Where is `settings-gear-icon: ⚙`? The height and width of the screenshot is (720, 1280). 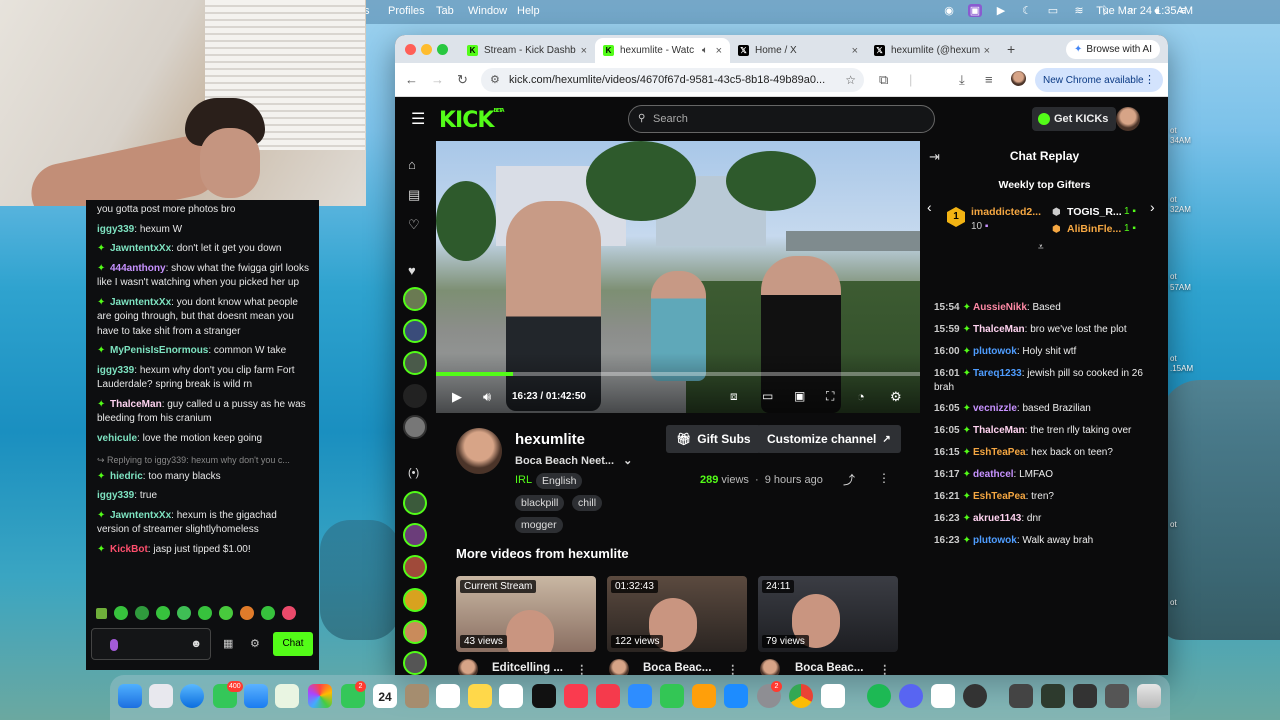
settings-gear-icon: ⚙ is located at coordinates (896, 397).